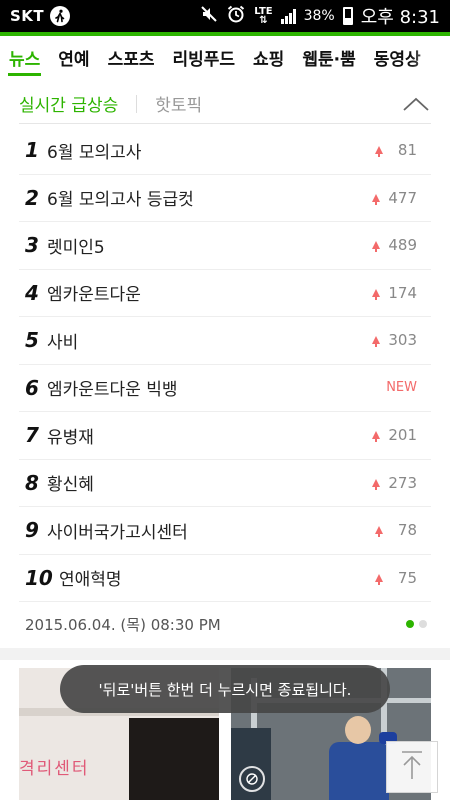 The image size is (450, 800). I want to click on tab-realtime-rising: 실시간 급상승, so click(68, 103).